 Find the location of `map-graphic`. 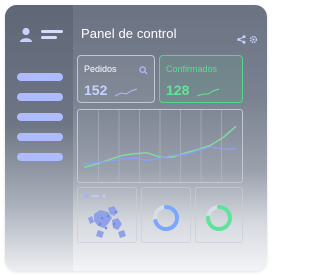

map-graphic is located at coordinates (105, 216).